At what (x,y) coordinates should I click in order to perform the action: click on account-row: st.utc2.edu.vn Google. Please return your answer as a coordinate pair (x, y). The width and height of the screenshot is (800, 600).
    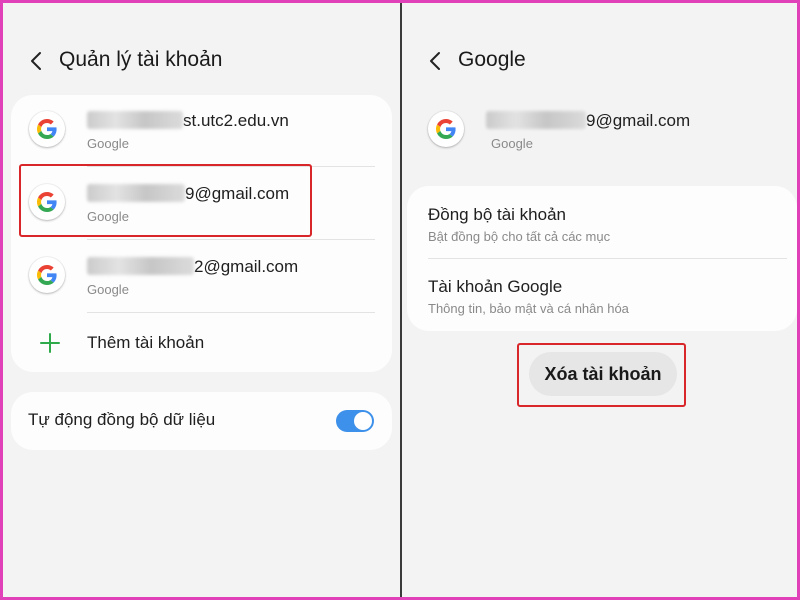
    Looking at the image, I should click on (201, 131).